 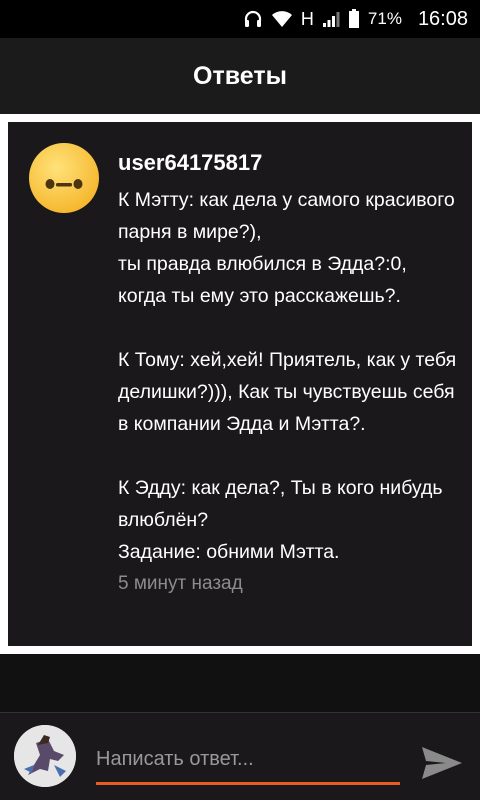 I want to click on reply-input, so click(x=248, y=761).